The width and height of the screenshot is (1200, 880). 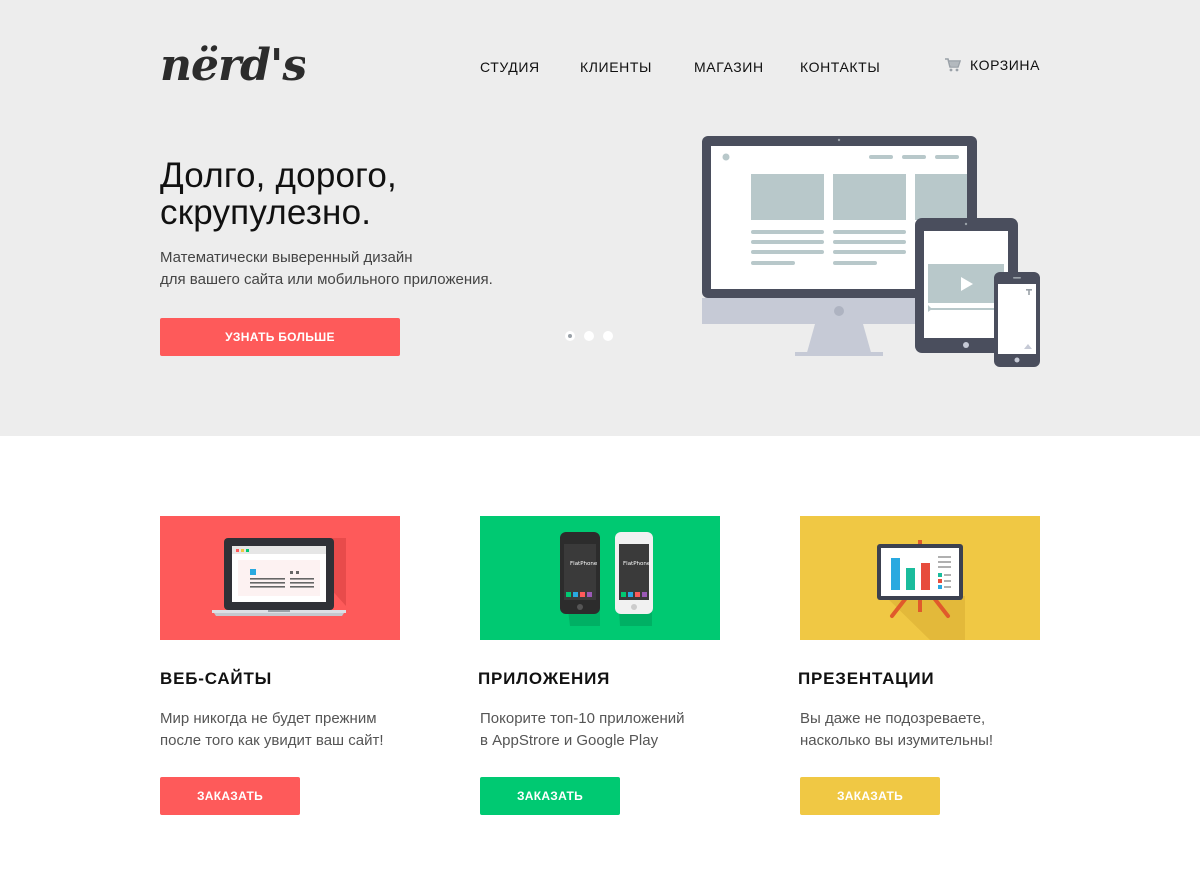 What do you see at coordinates (280, 578) in the screenshot?
I see `laptop-illustration` at bounding box center [280, 578].